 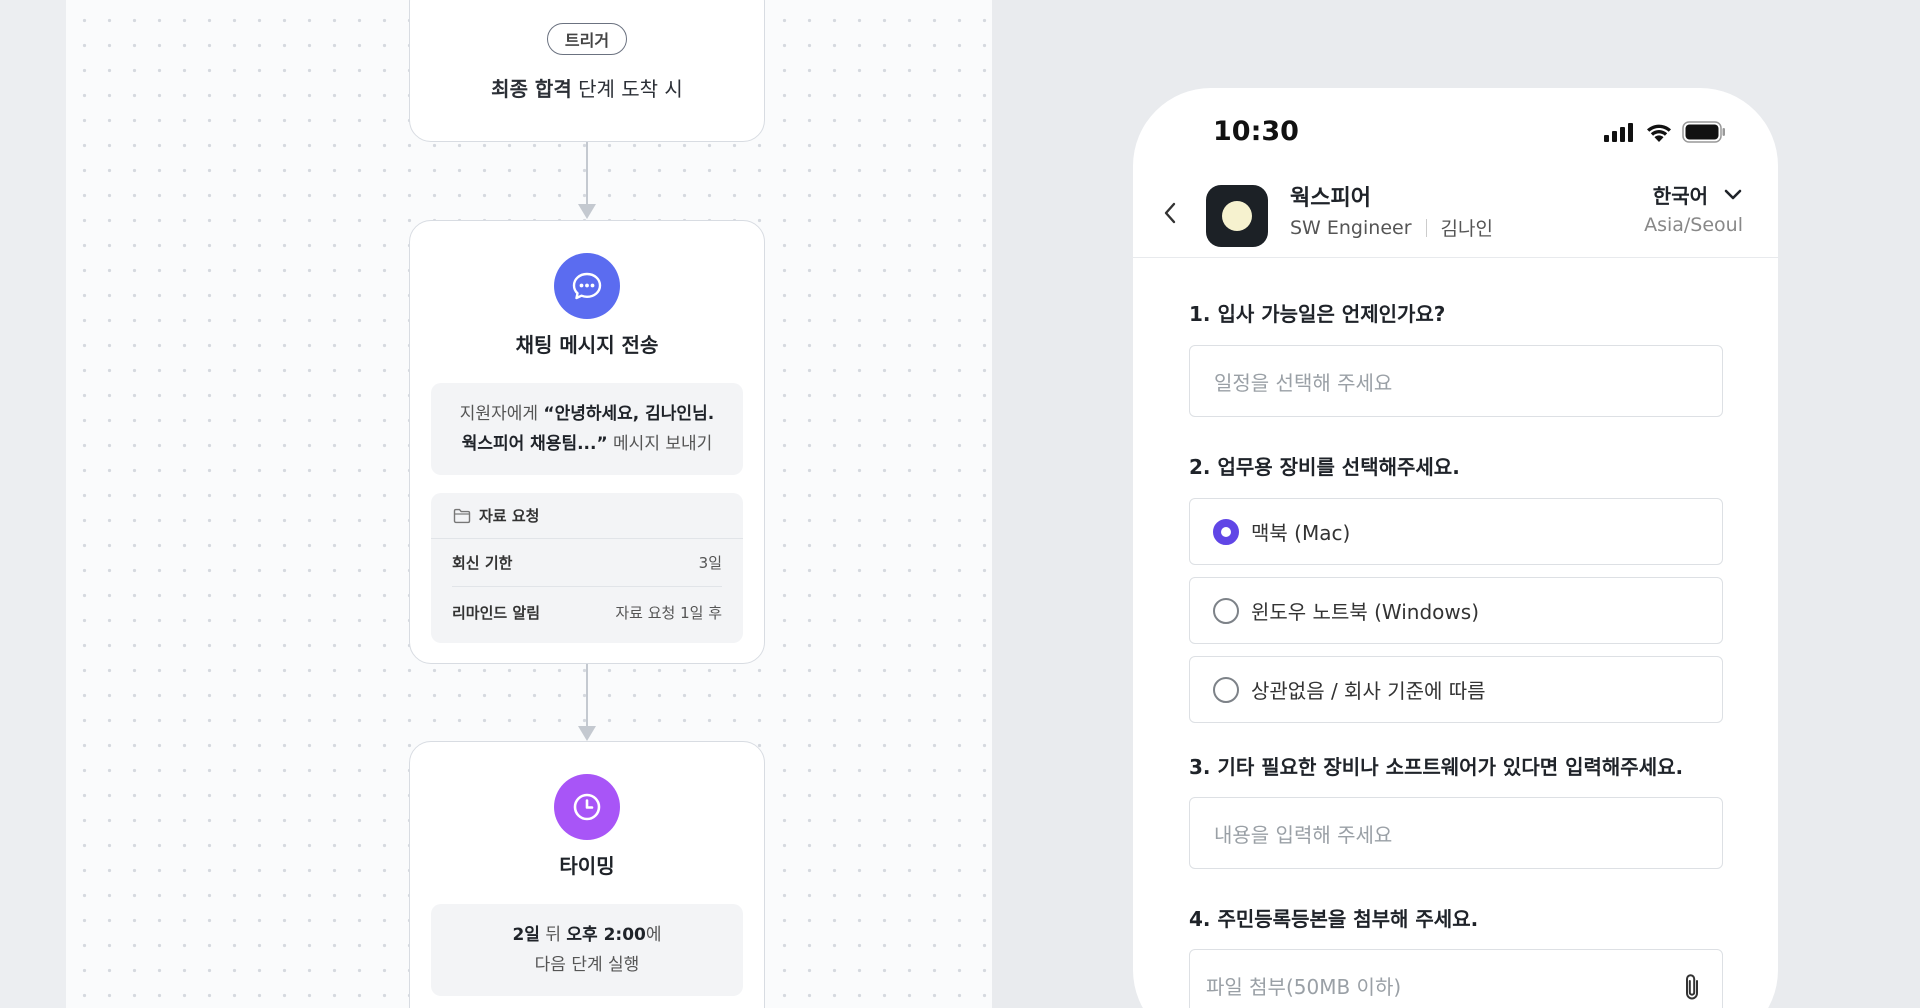 What do you see at coordinates (1693, 225) in the screenshot?
I see `timezone-label: Asia/Seoul` at bounding box center [1693, 225].